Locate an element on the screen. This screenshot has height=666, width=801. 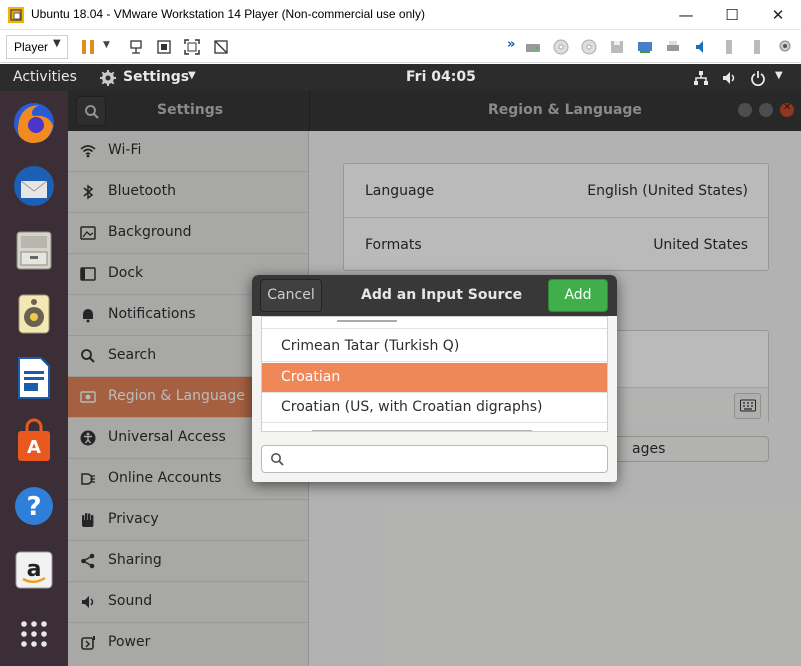
libreoffice-writer-launcher is located at coordinates (34, 378).